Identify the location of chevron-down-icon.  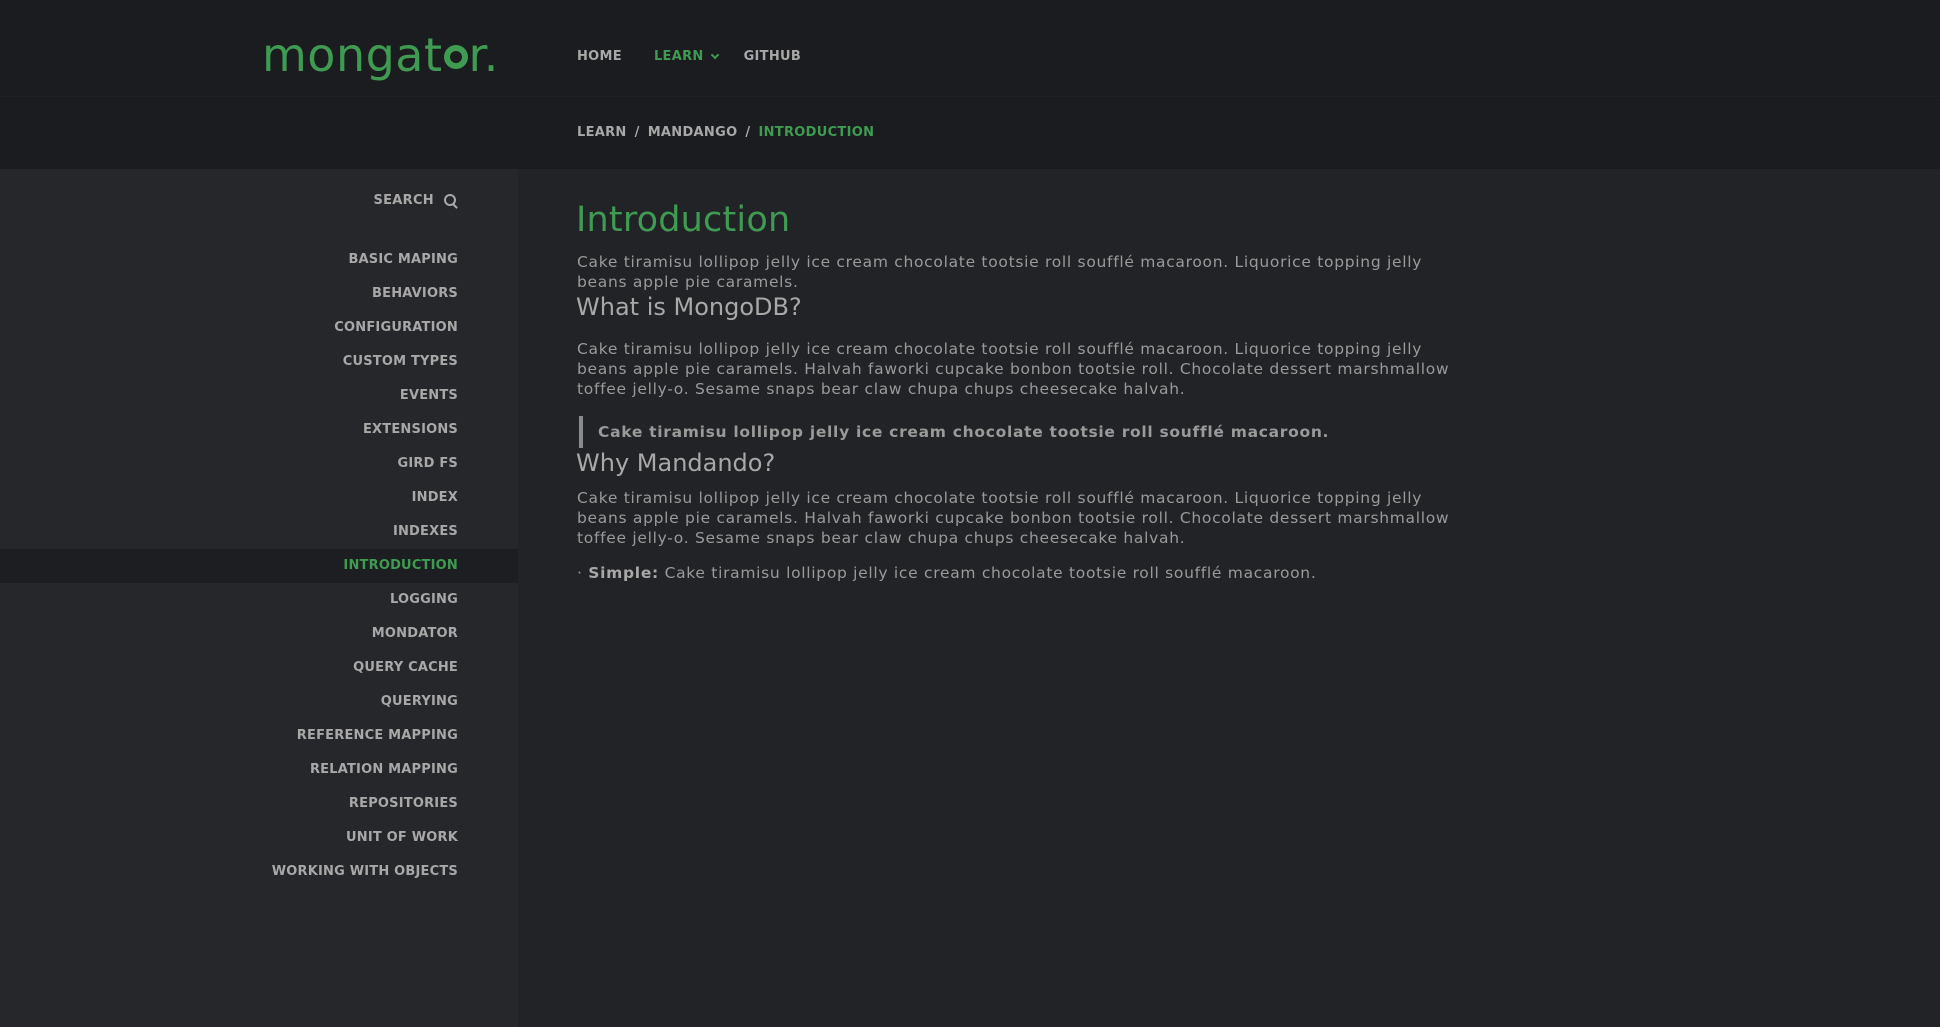
(714, 54).